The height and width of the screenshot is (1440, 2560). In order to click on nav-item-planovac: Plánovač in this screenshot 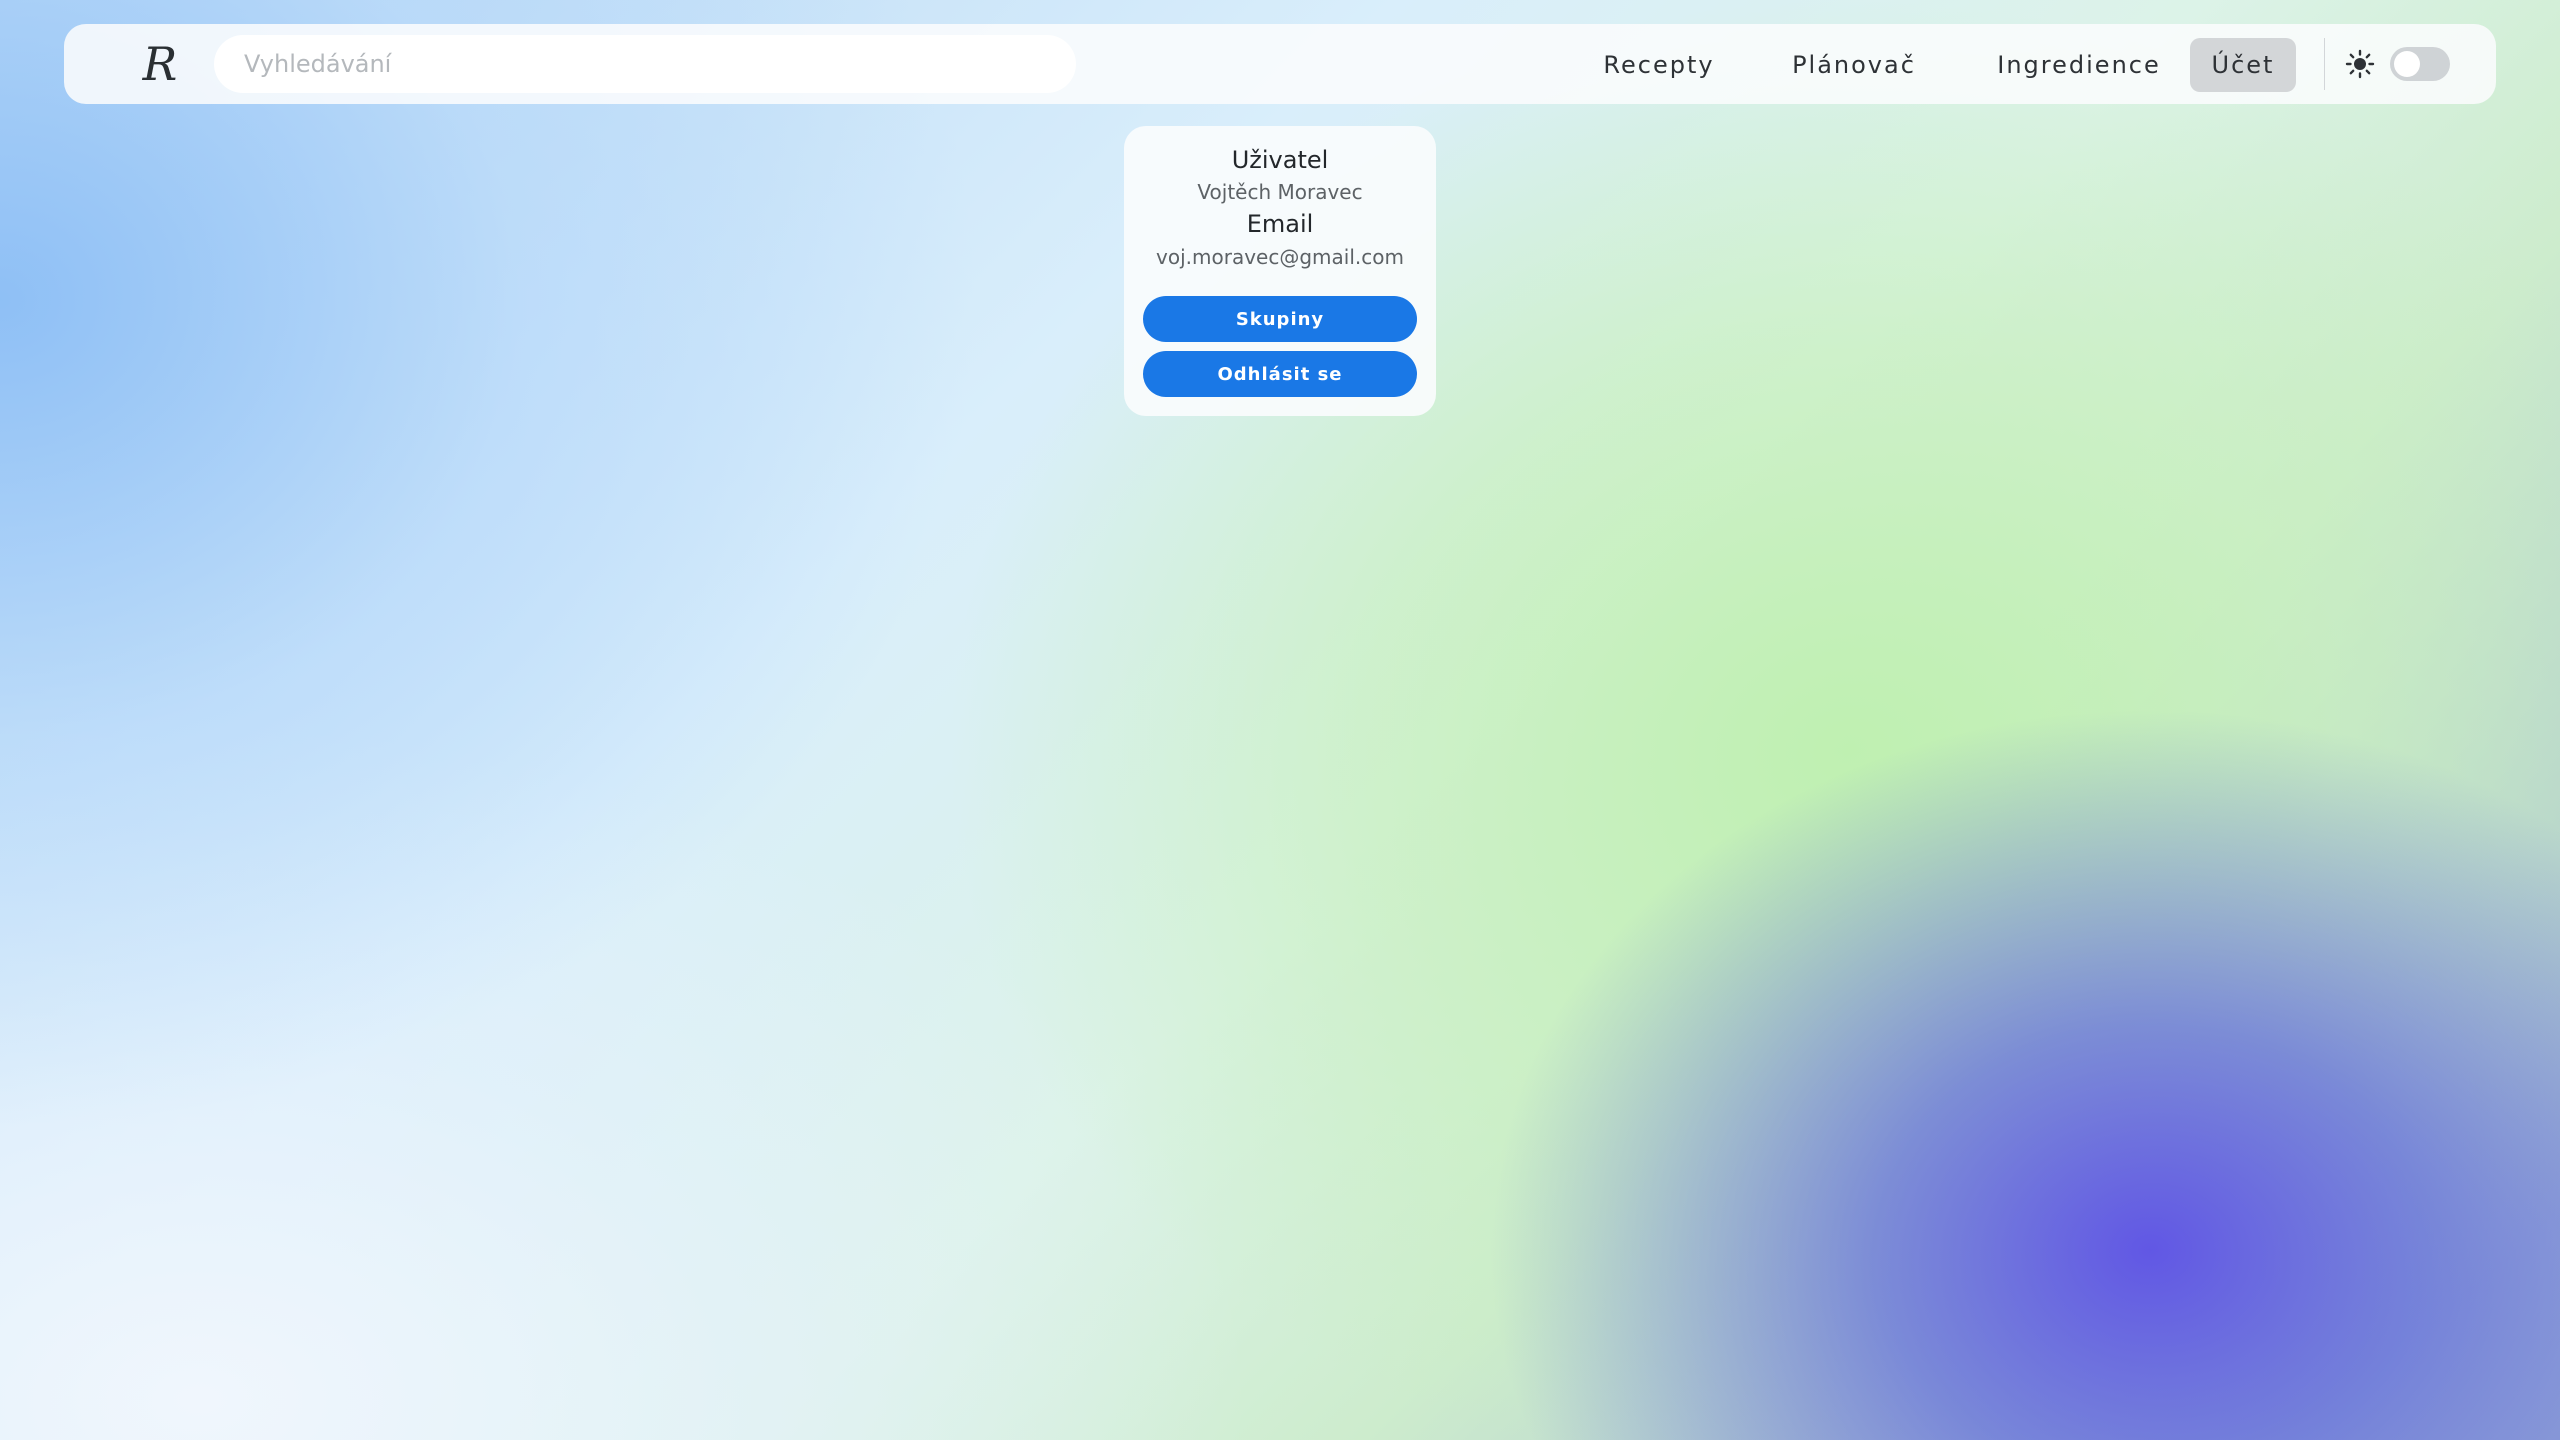, I will do `click(1854, 65)`.